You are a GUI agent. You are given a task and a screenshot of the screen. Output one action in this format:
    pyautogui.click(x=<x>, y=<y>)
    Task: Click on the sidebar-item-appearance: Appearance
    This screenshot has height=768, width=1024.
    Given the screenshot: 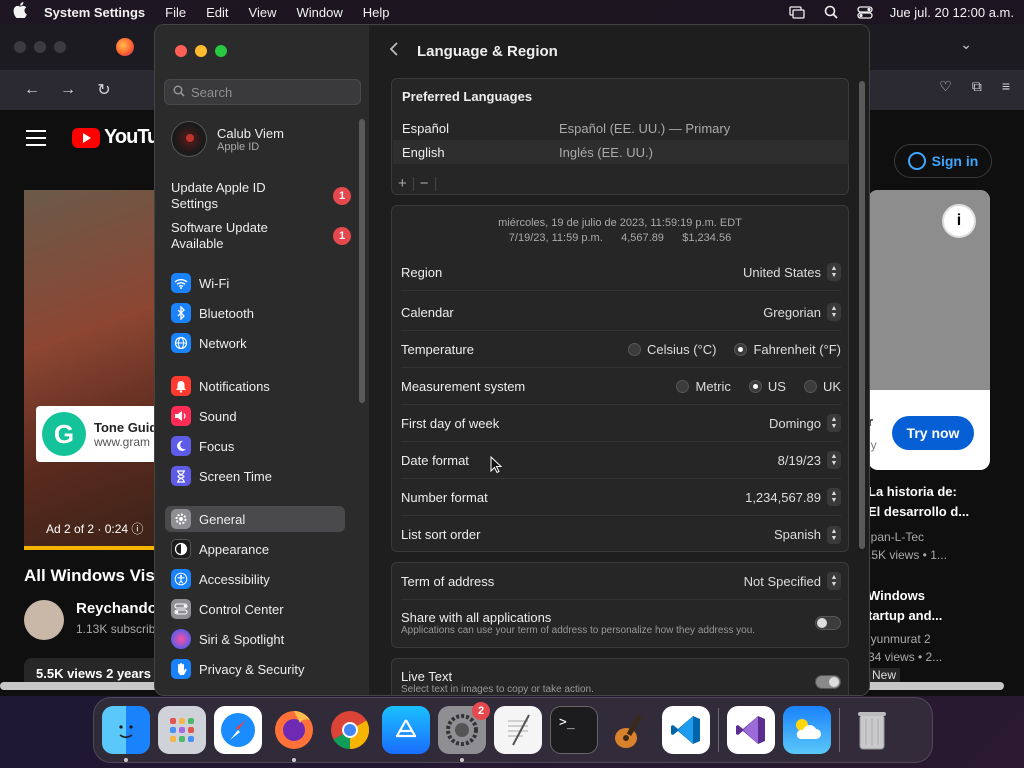 What is the action you would take?
    pyautogui.click(x=255, y=549)
    